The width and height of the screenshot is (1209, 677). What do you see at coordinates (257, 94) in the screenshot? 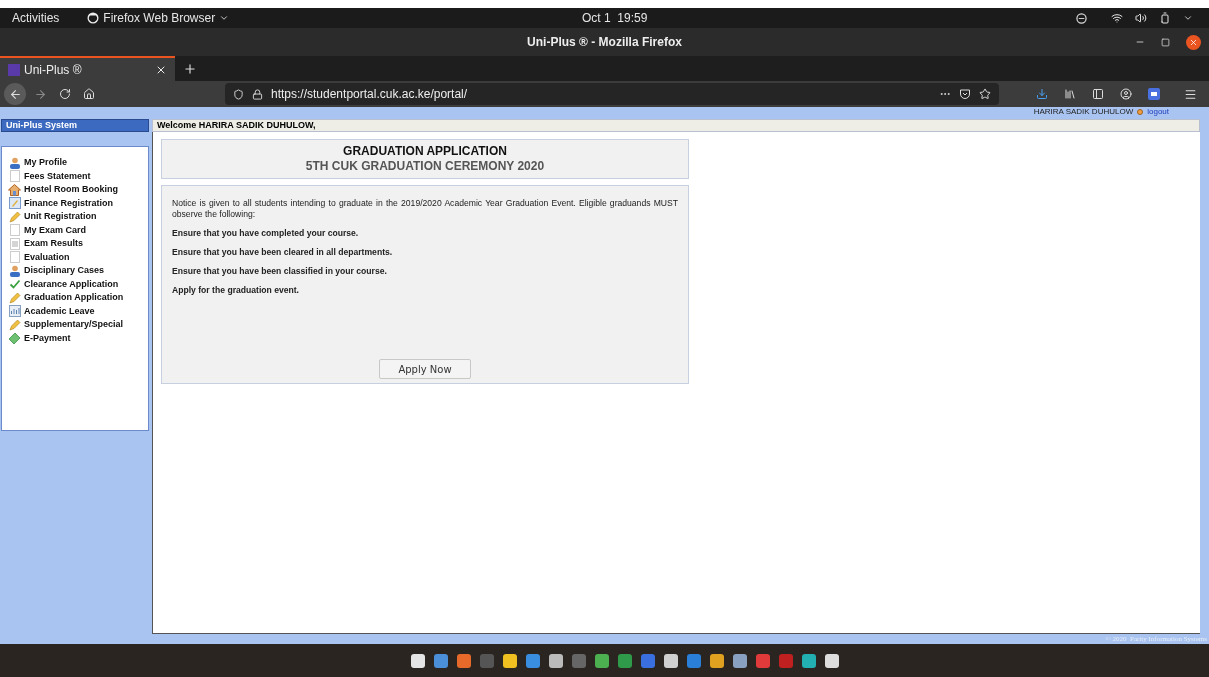
I see `lock-icon` at bounding box center [257, 94].